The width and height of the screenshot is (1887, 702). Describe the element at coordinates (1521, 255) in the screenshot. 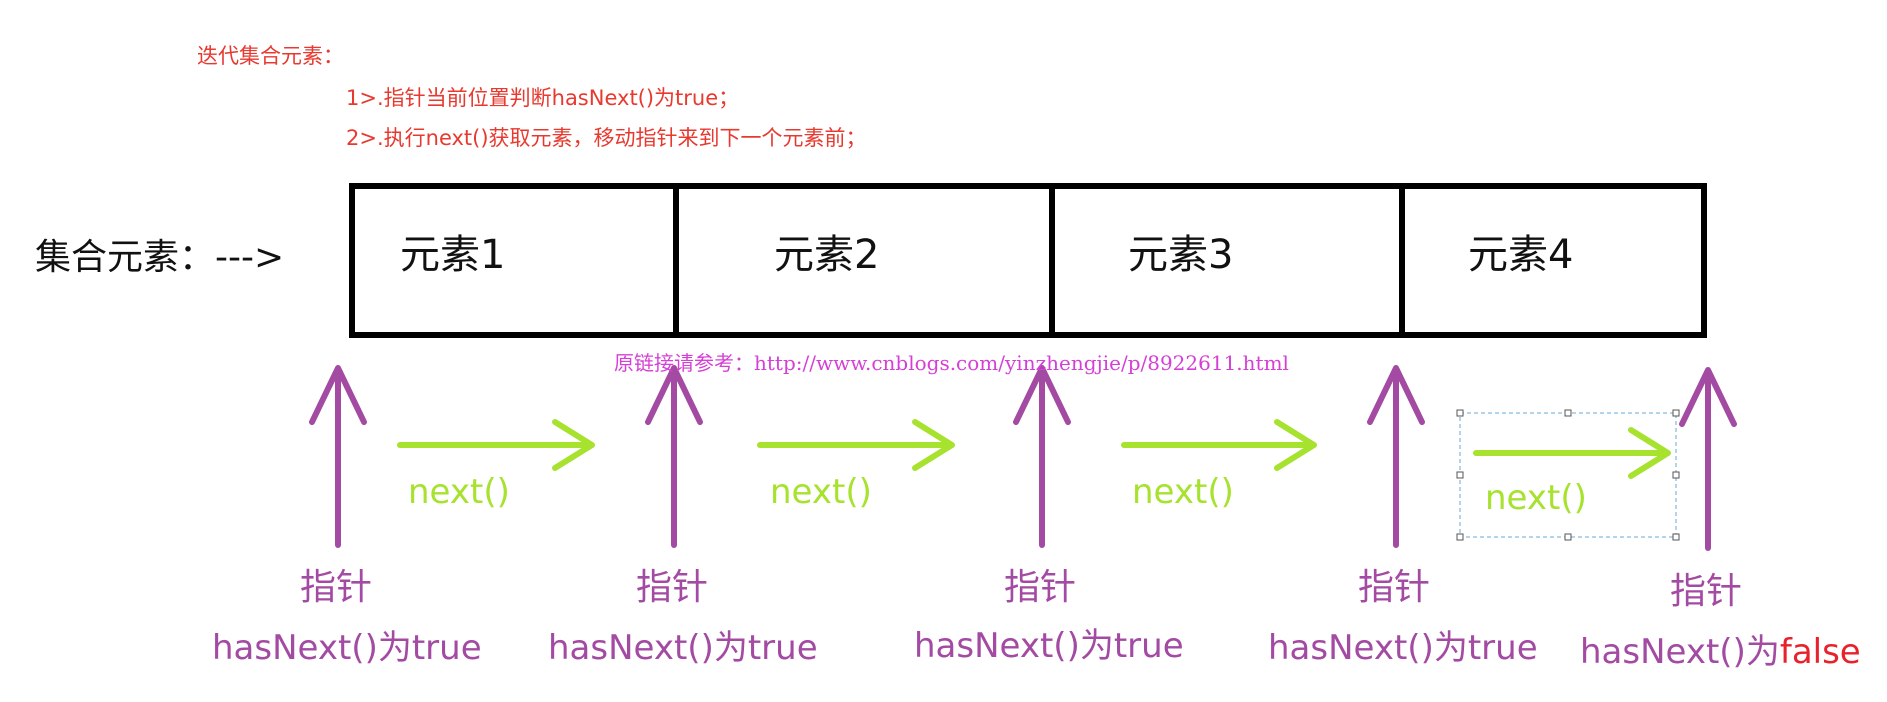

I see `element-label-4: 元素4` at that location.